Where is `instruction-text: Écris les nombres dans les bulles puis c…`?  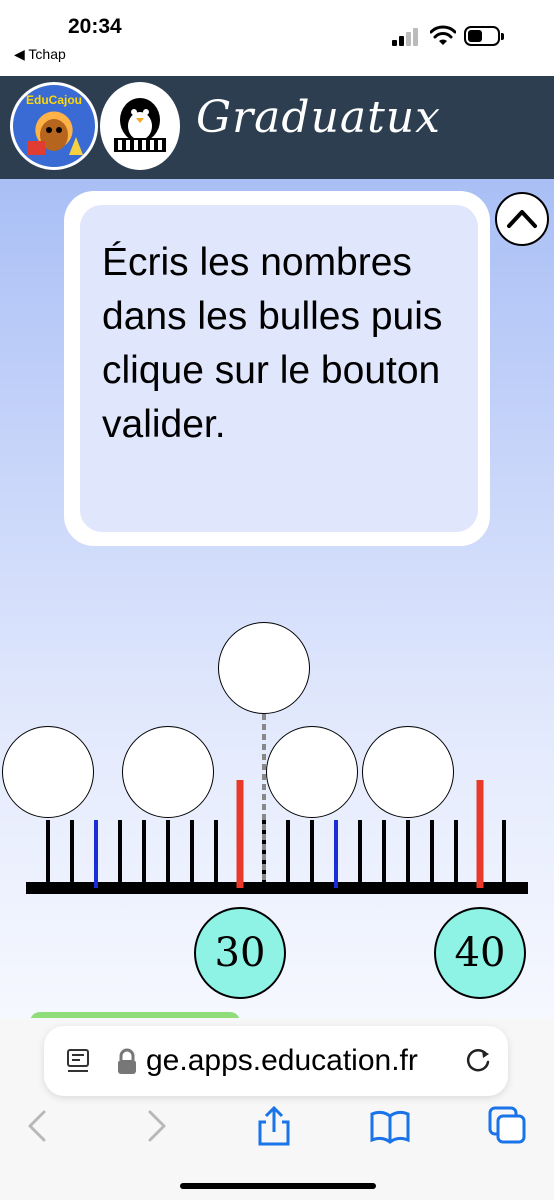 instruction-text: Écris les nombres dans les bulles puis c… is located at coordinates (272, 343).